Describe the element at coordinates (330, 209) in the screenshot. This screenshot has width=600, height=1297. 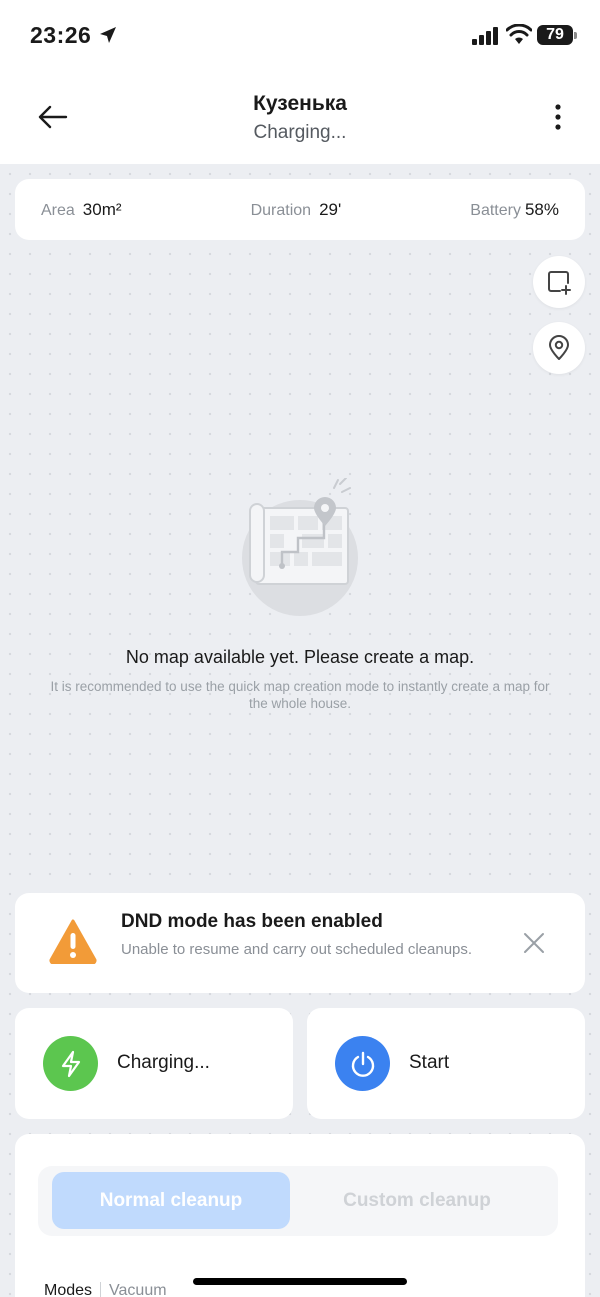
I see `duration-value: 29'` at that location.